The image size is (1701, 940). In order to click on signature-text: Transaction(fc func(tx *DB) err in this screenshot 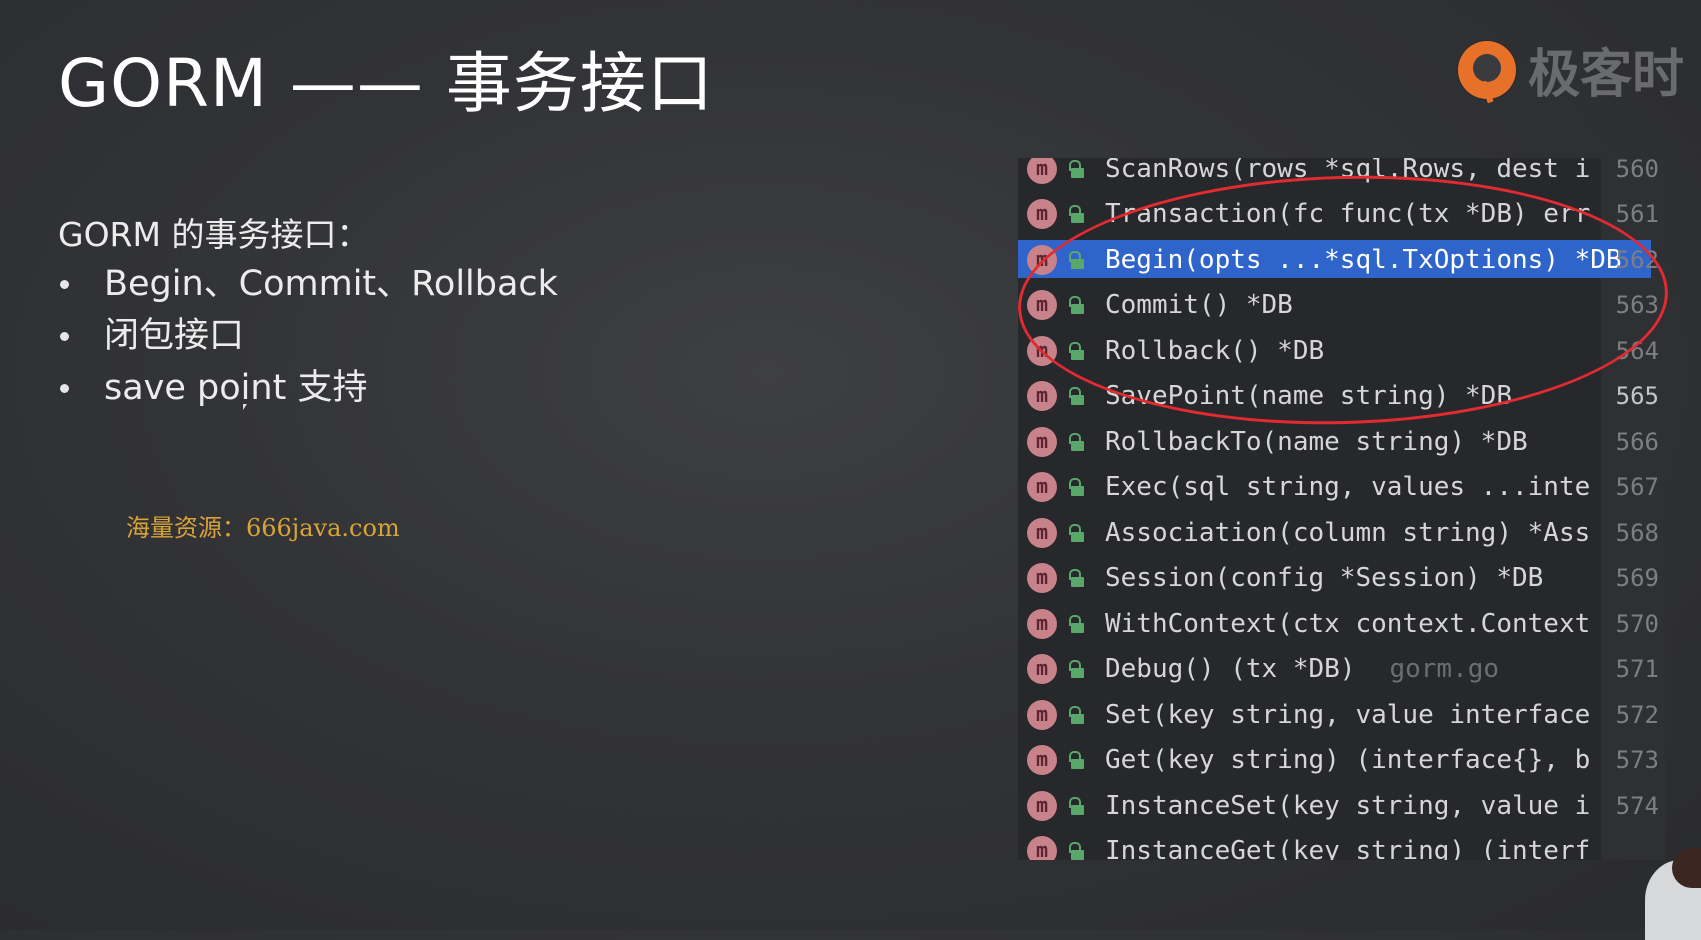, I will do `click(1348, 214)`.